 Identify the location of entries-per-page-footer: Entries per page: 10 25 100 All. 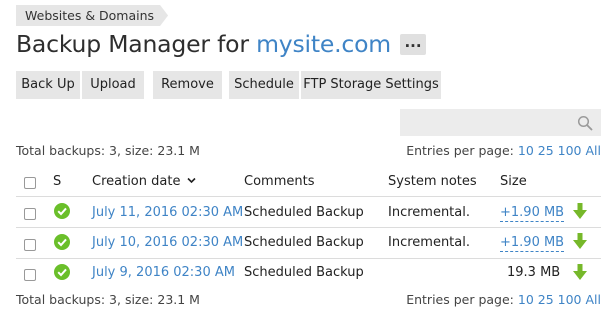
(503, 299).